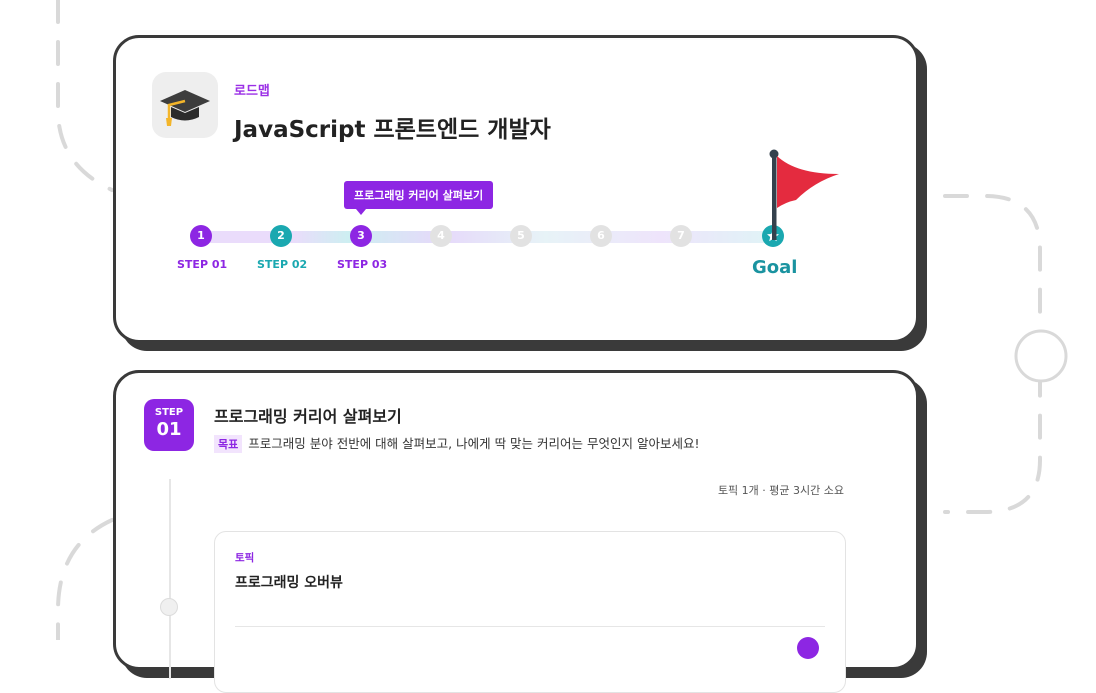  I want to click on step-label-2: STEP 02, so click(282, 264).